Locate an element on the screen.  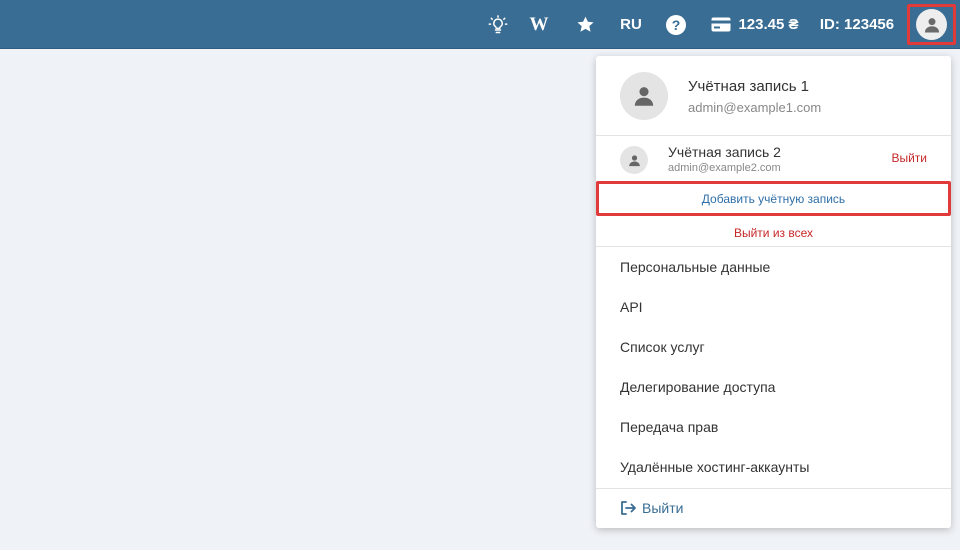
language-switcher: RU is located at coordinates (631, 24).